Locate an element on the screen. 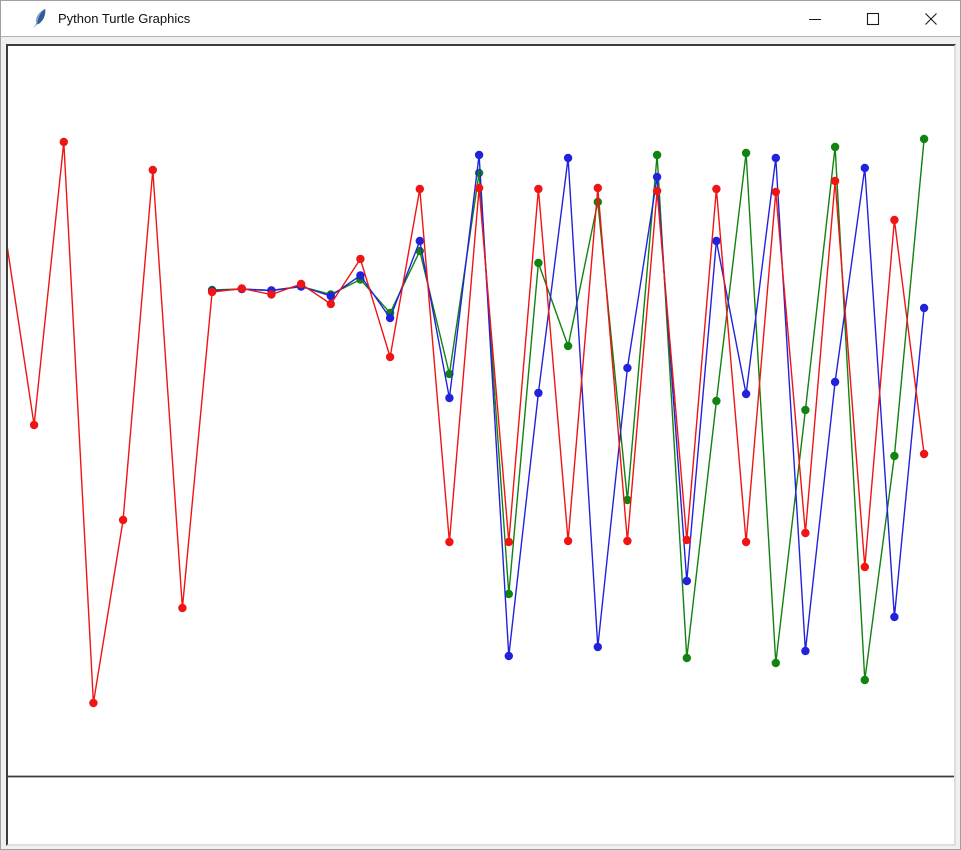  tk-feather-icon is located at coordinates (39, 18).